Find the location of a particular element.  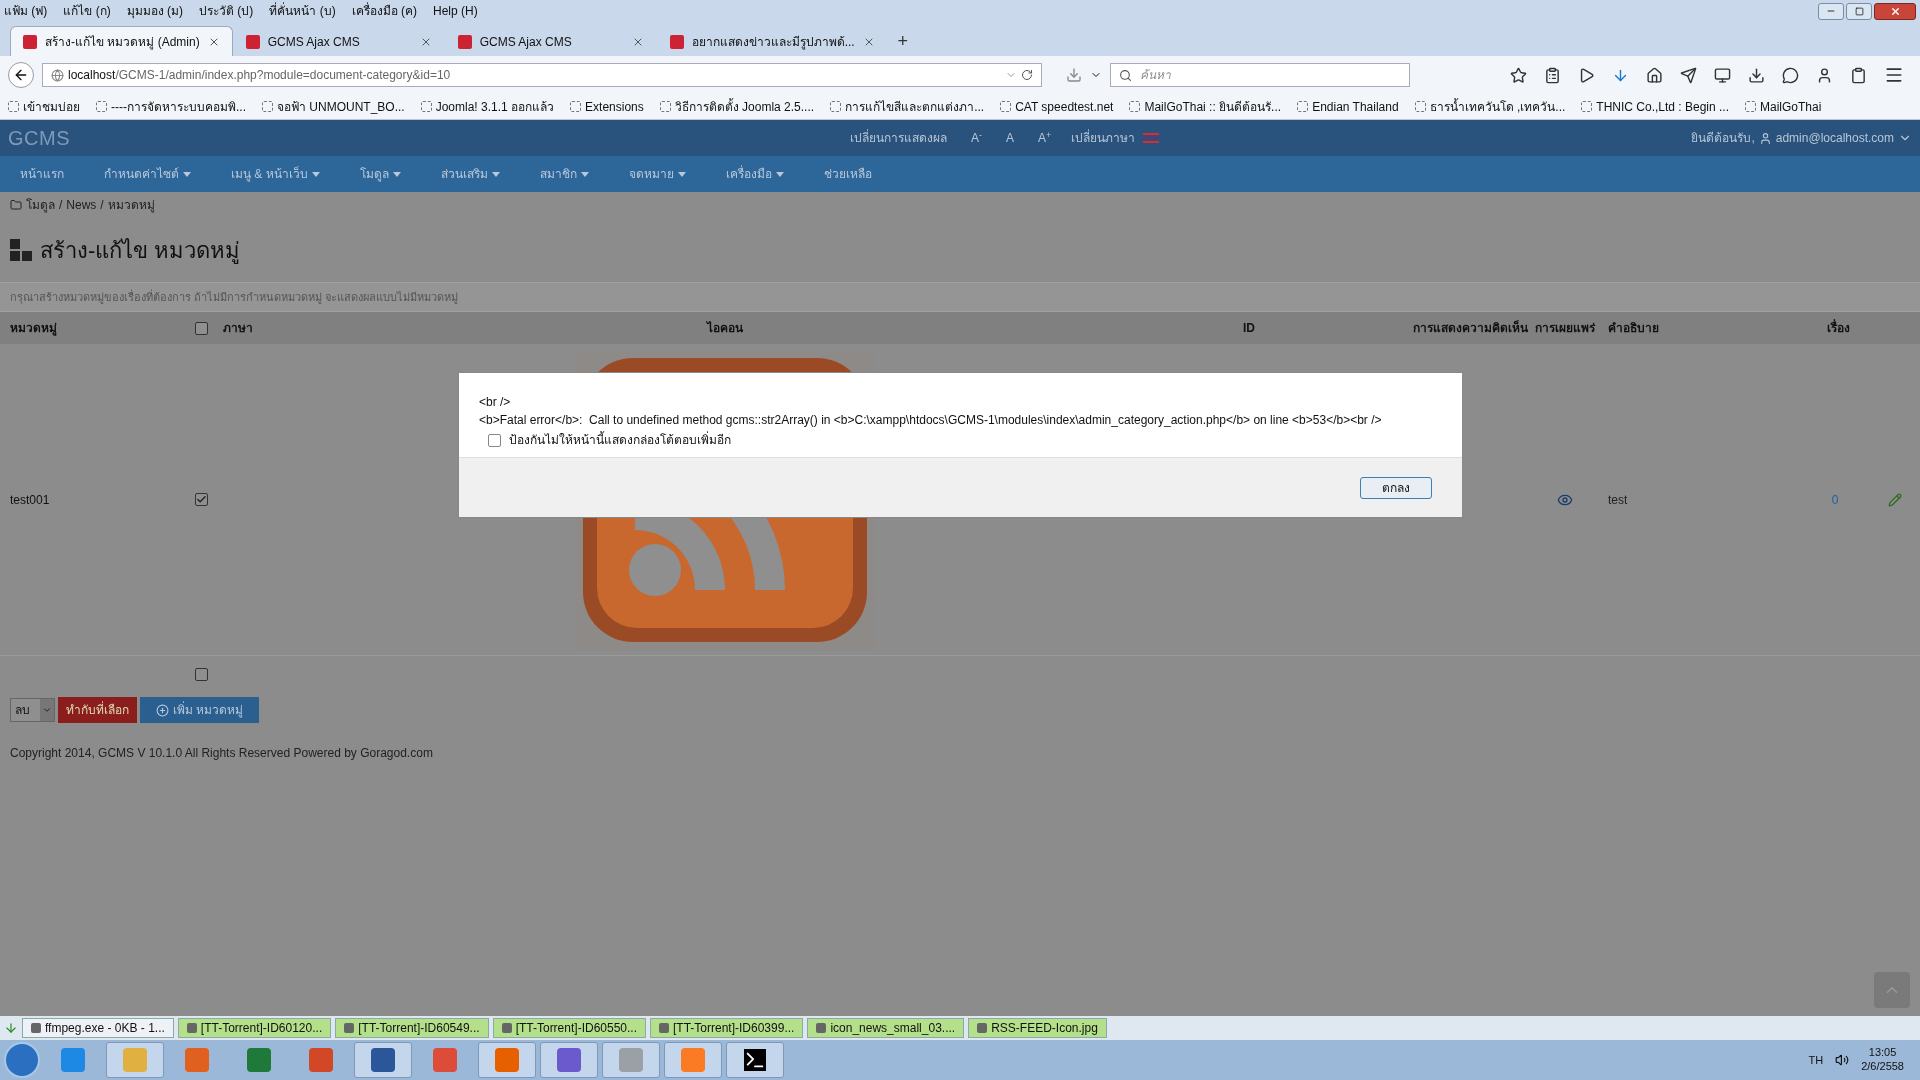

back-button is located at coordinates (21, 75).